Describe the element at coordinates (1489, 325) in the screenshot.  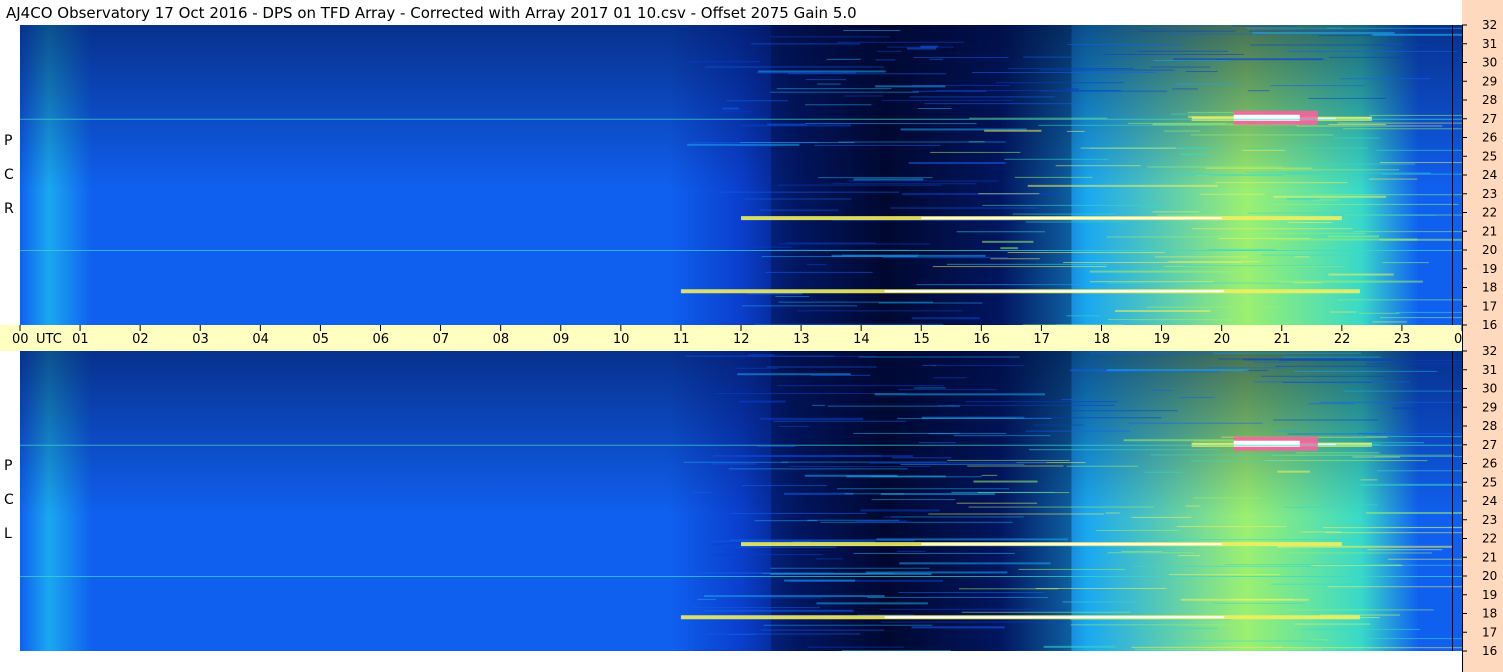
I see `frequency-tick-label: 16` at that location.